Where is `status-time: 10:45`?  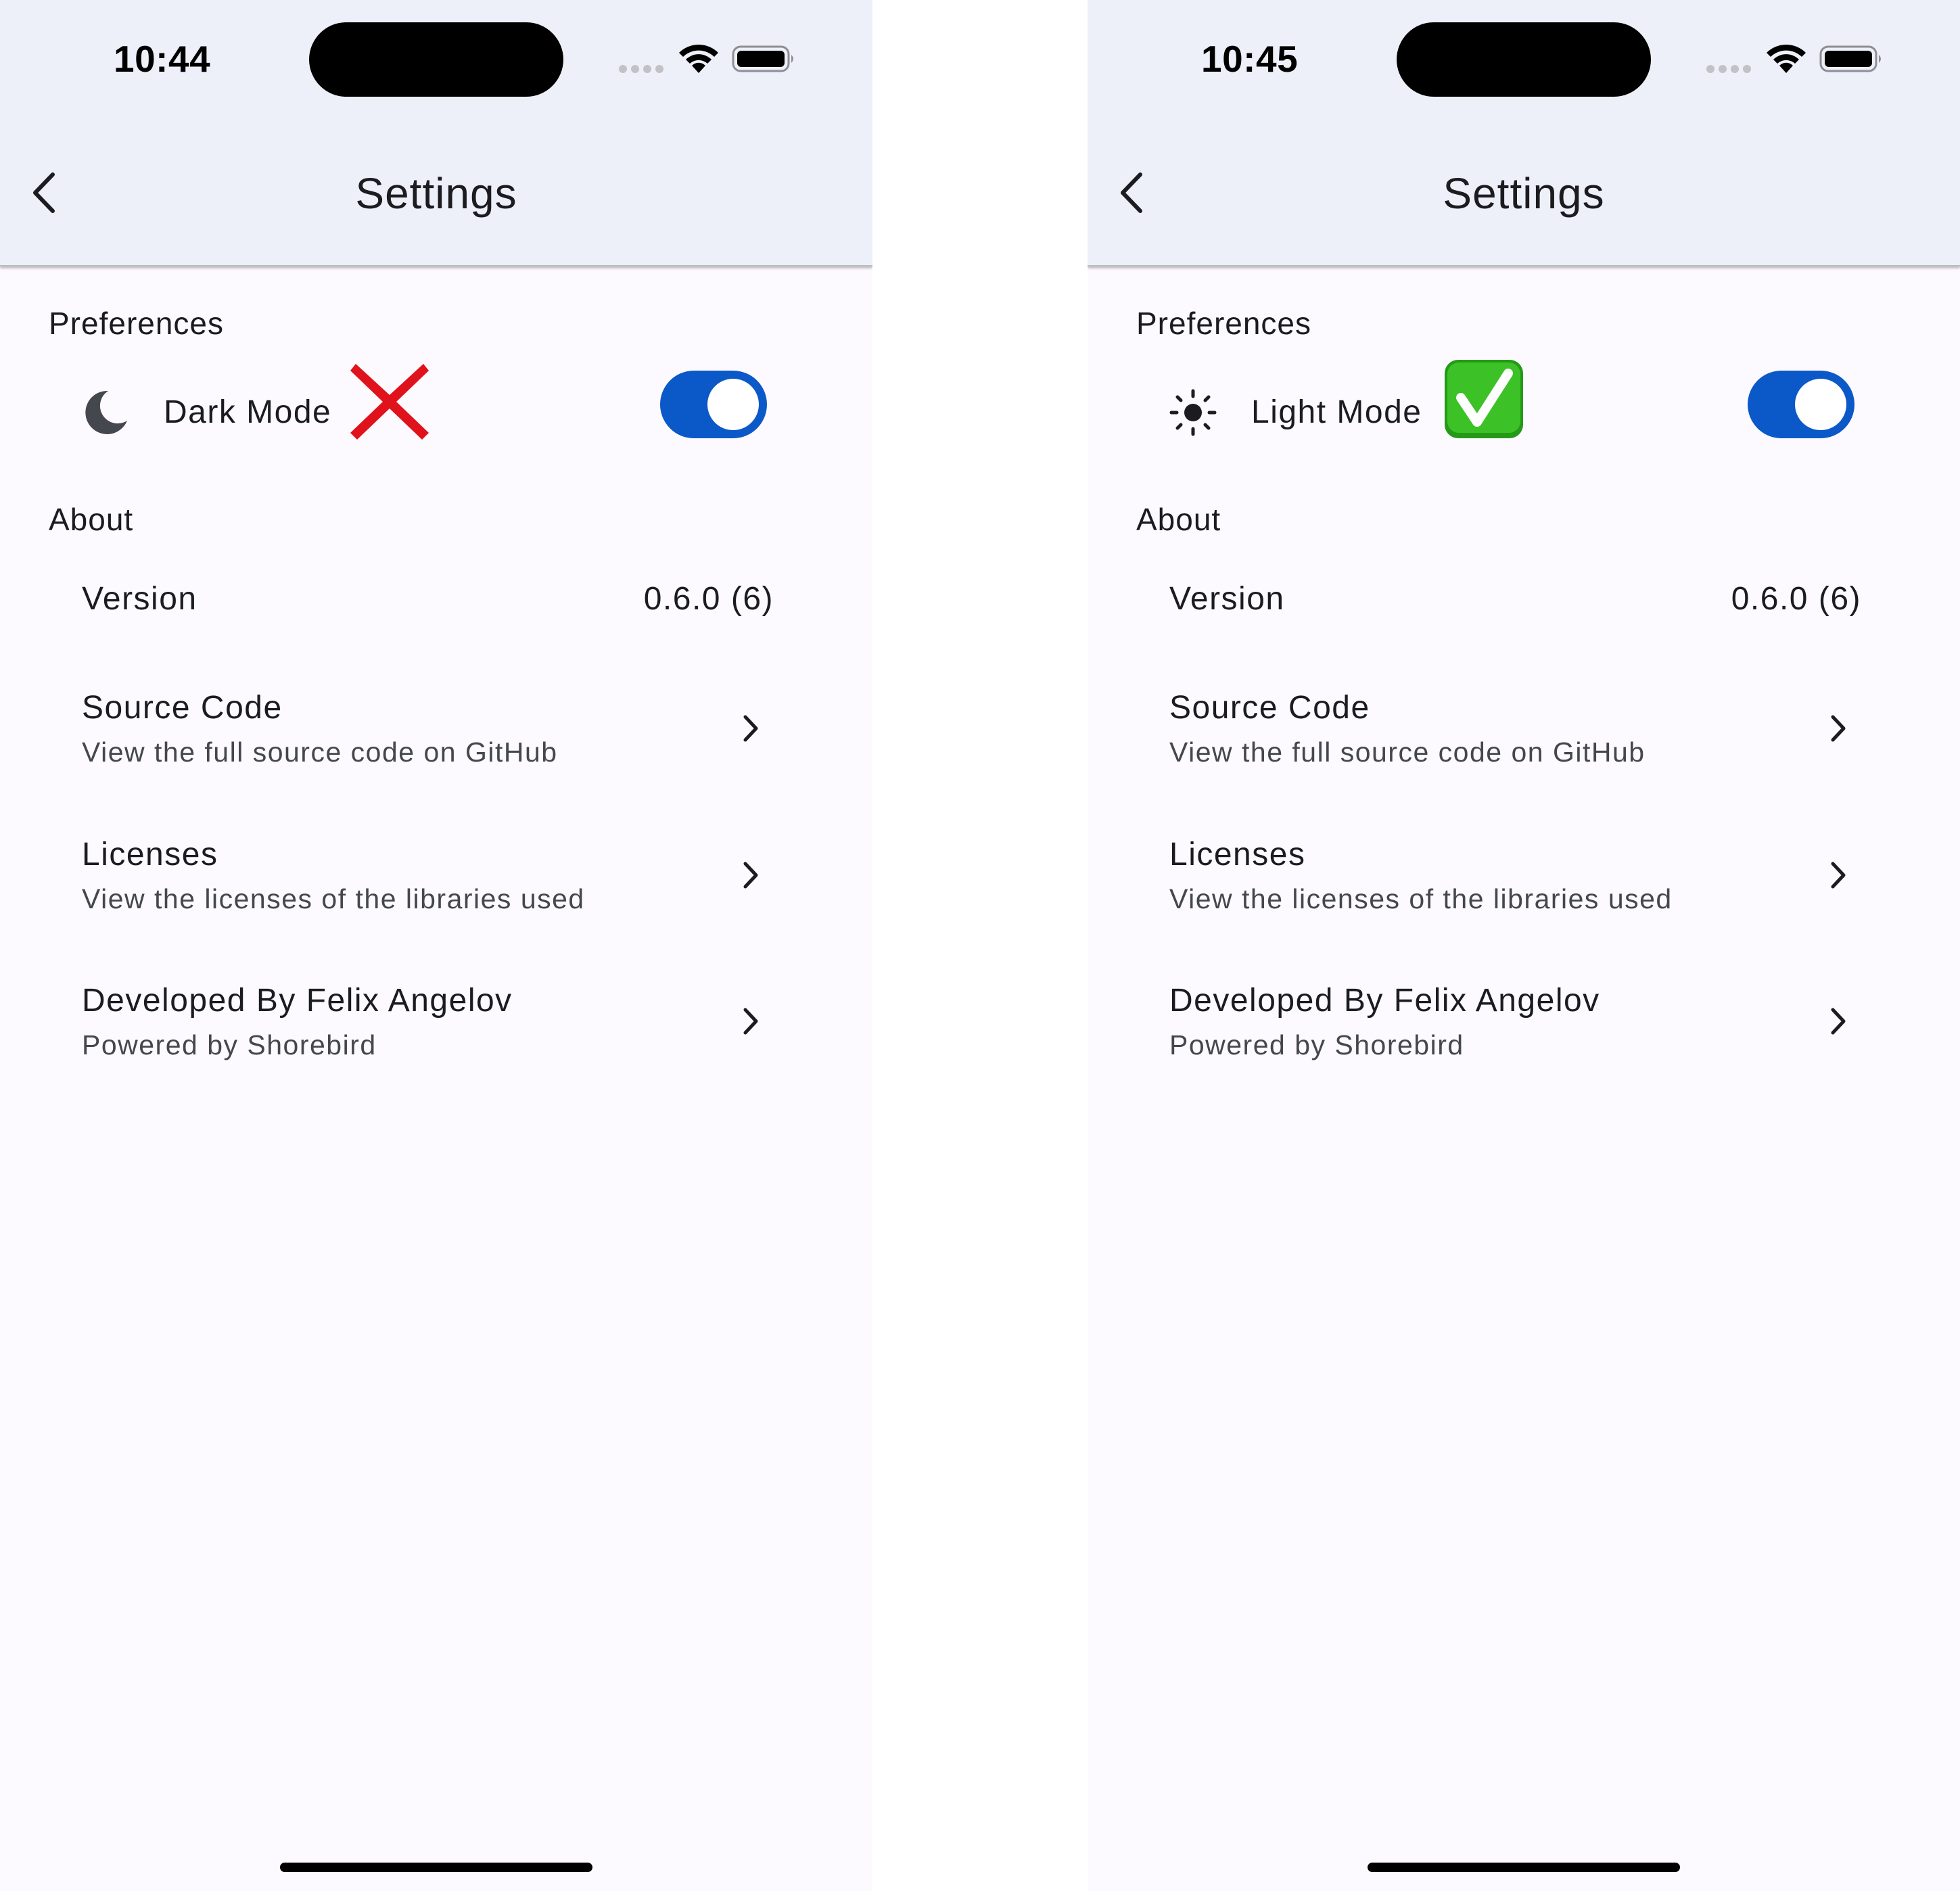 status-time: 10:45 is located at coordinates (1250, 59).